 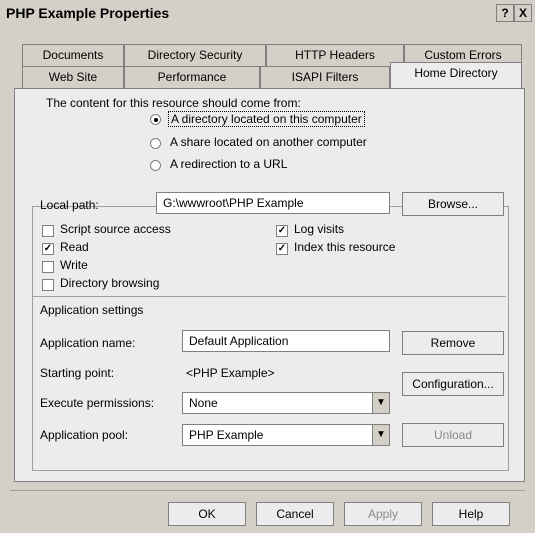 What do you see at coordinates (155, 119) in the screenshot?
I see `radio-local-directory` at bounding box center [155, 119].